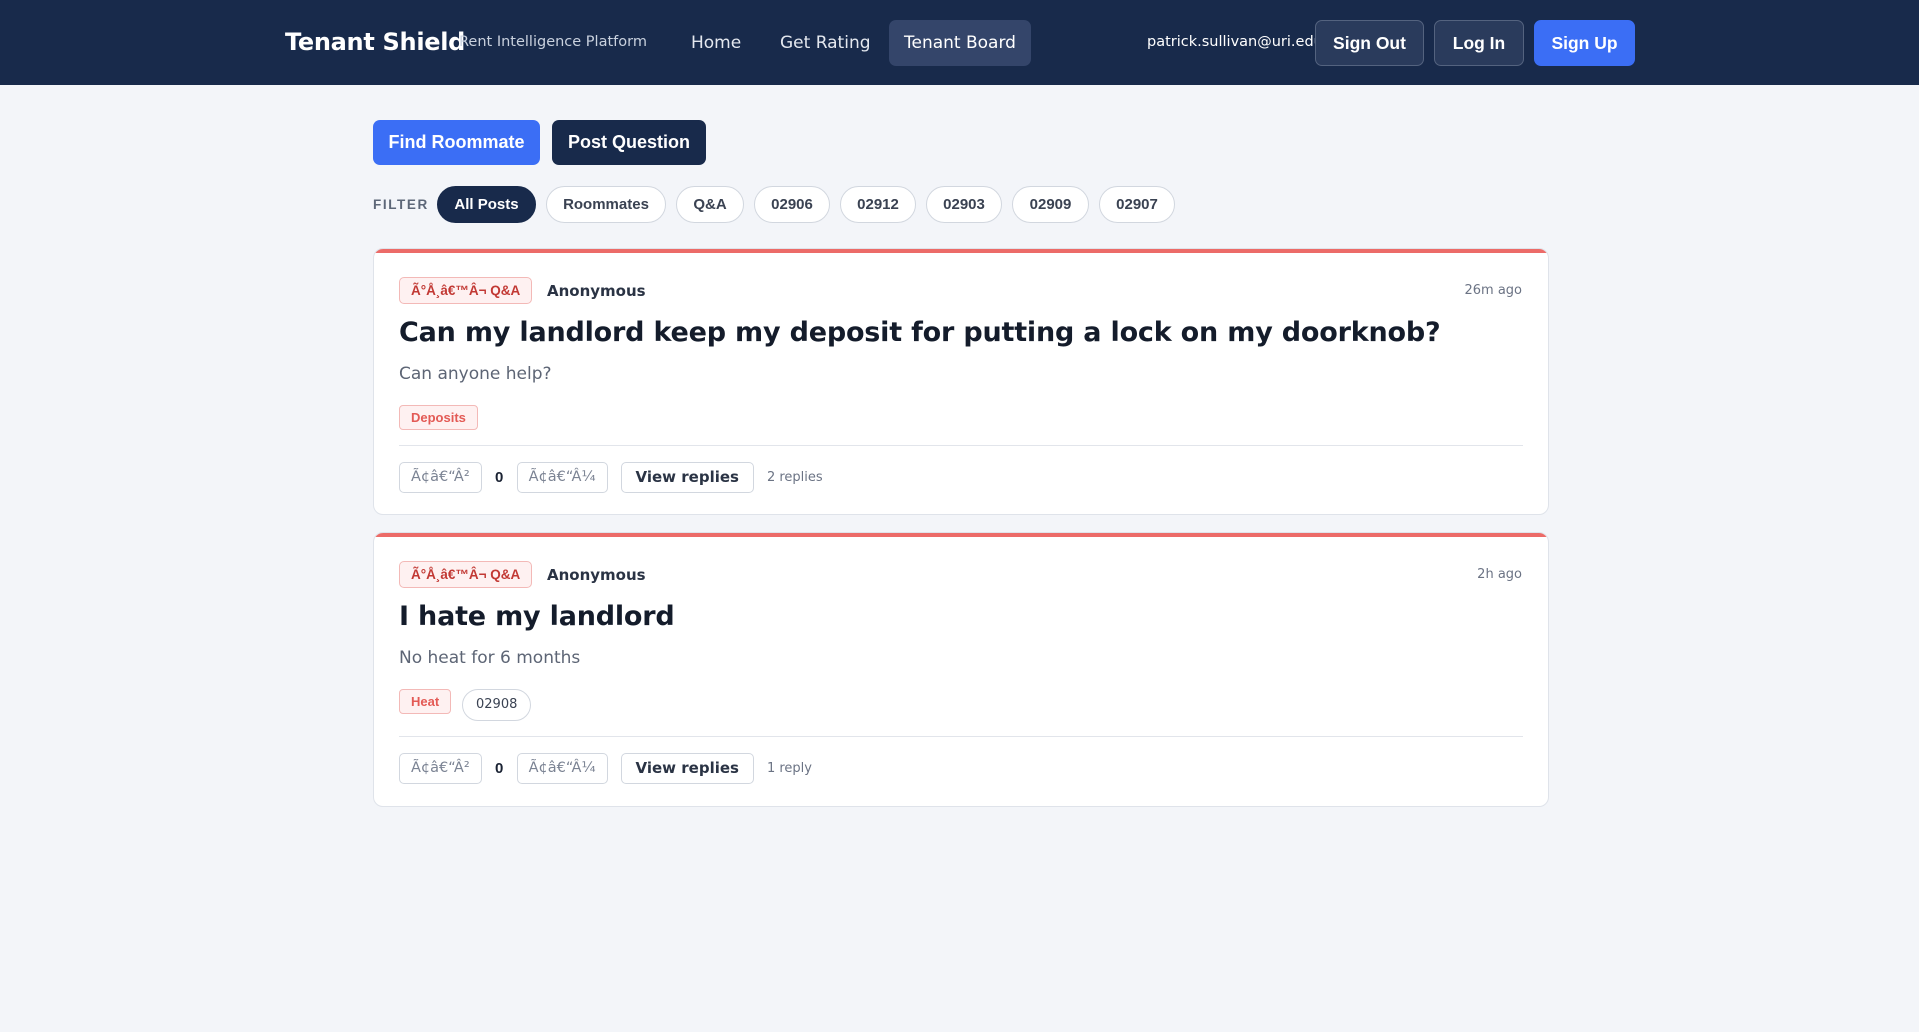 The height and width of the screenshot is (1032, 1919). I want to click on brand-tagline: Rent Intelligence Platform, so click(553, 42).